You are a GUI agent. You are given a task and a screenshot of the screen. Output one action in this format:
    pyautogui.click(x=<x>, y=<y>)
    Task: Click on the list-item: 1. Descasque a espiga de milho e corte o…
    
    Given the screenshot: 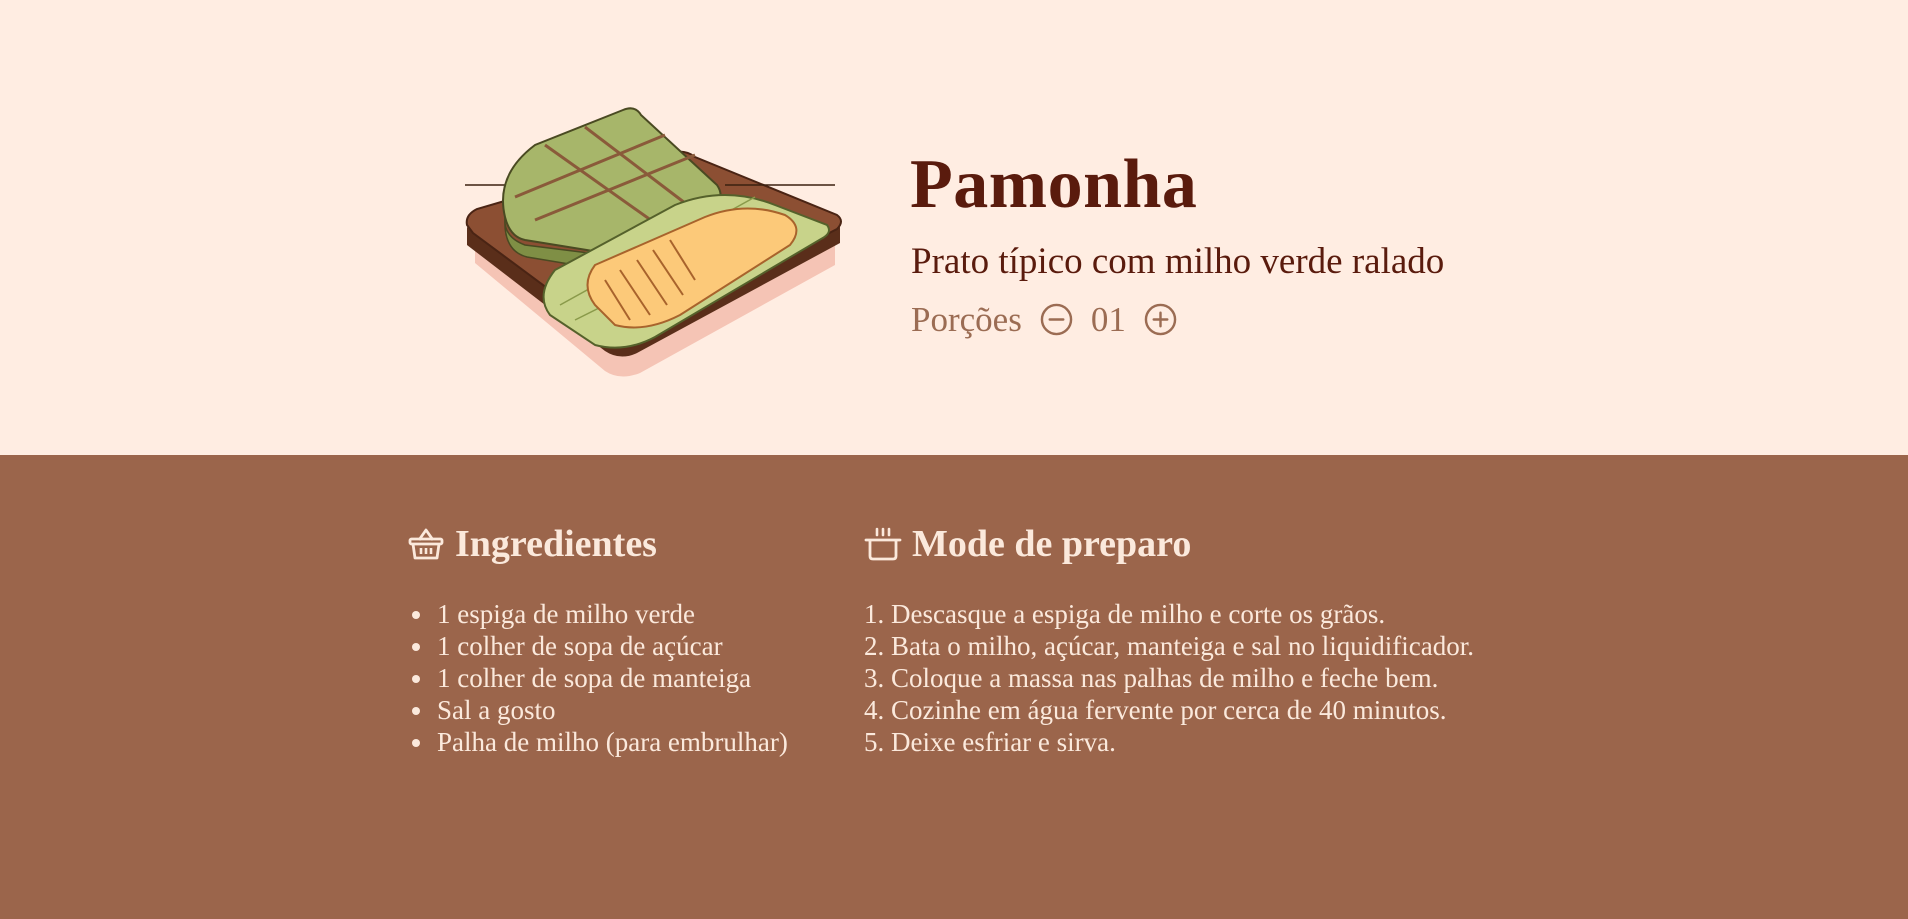 What is the action you would take?
    pyautogui.click(x=1125, y=614)
    